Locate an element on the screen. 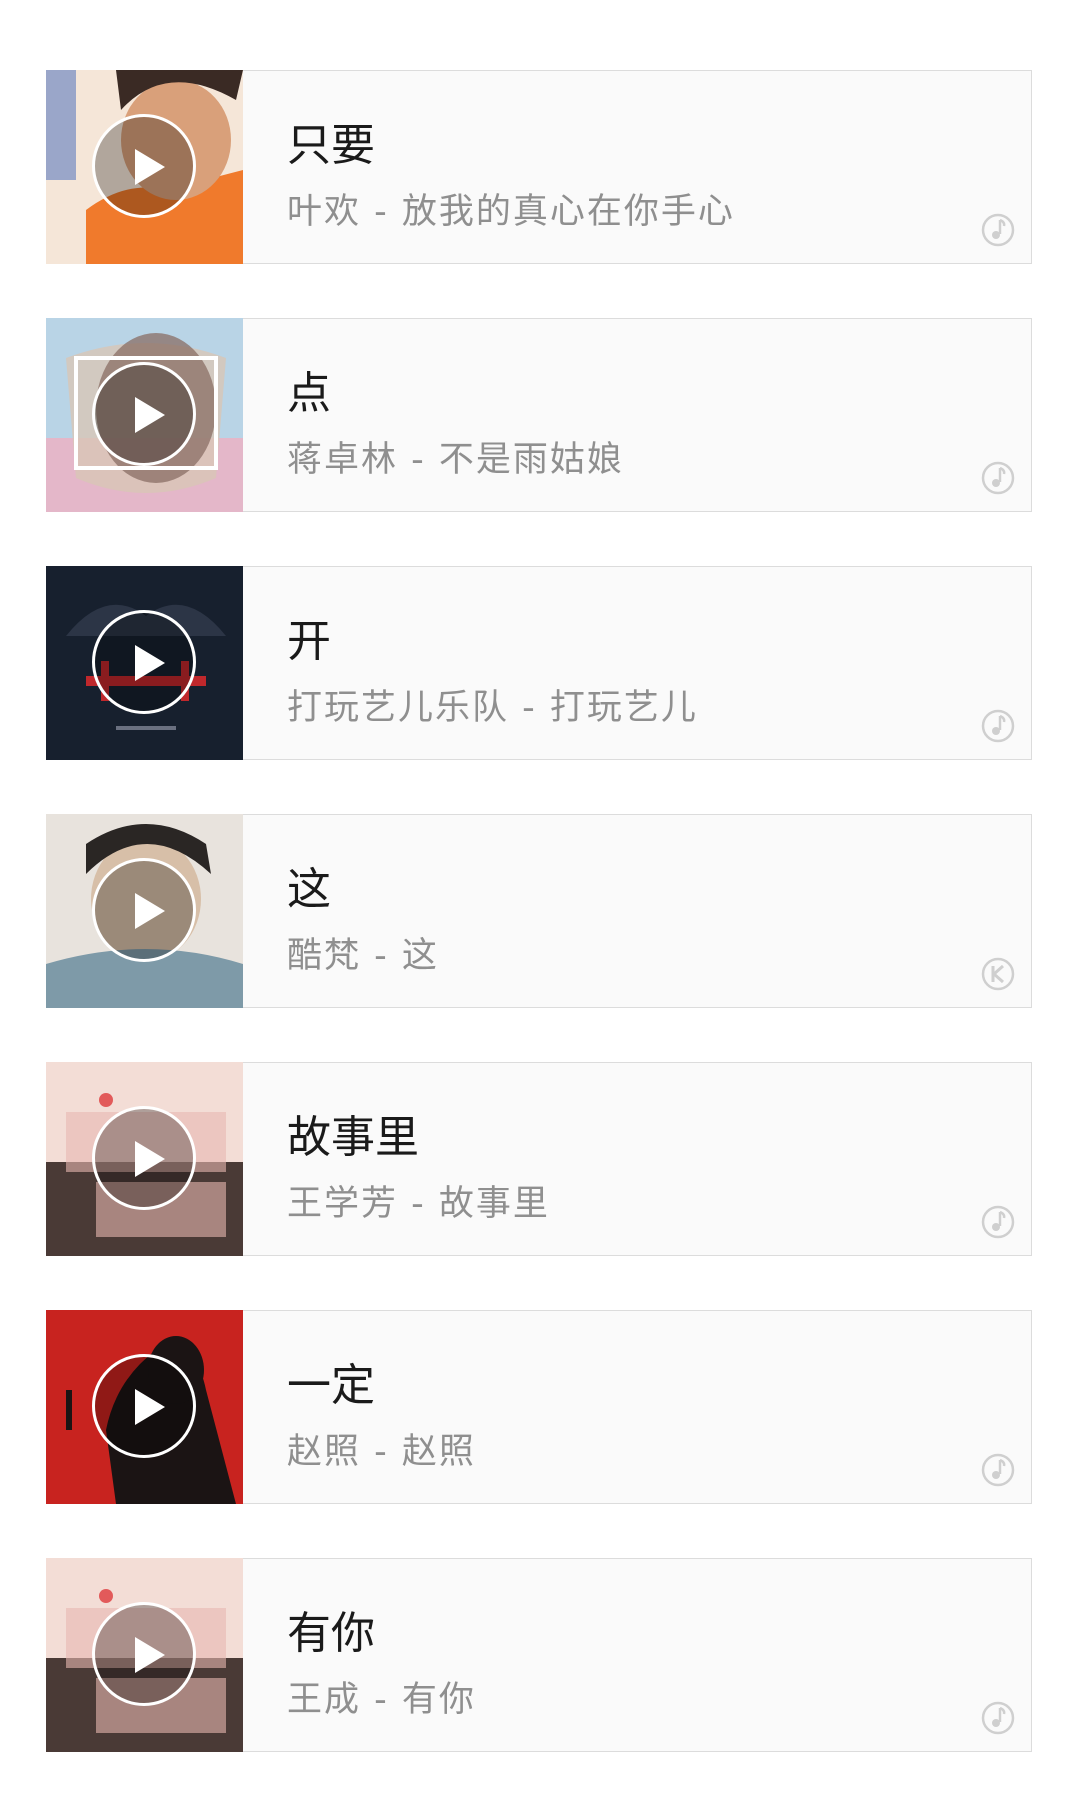 The height and width of the screenshot is (1803, 1080). song-artist-album: 酷梵 - 这 is located at coordinates (363, 956).